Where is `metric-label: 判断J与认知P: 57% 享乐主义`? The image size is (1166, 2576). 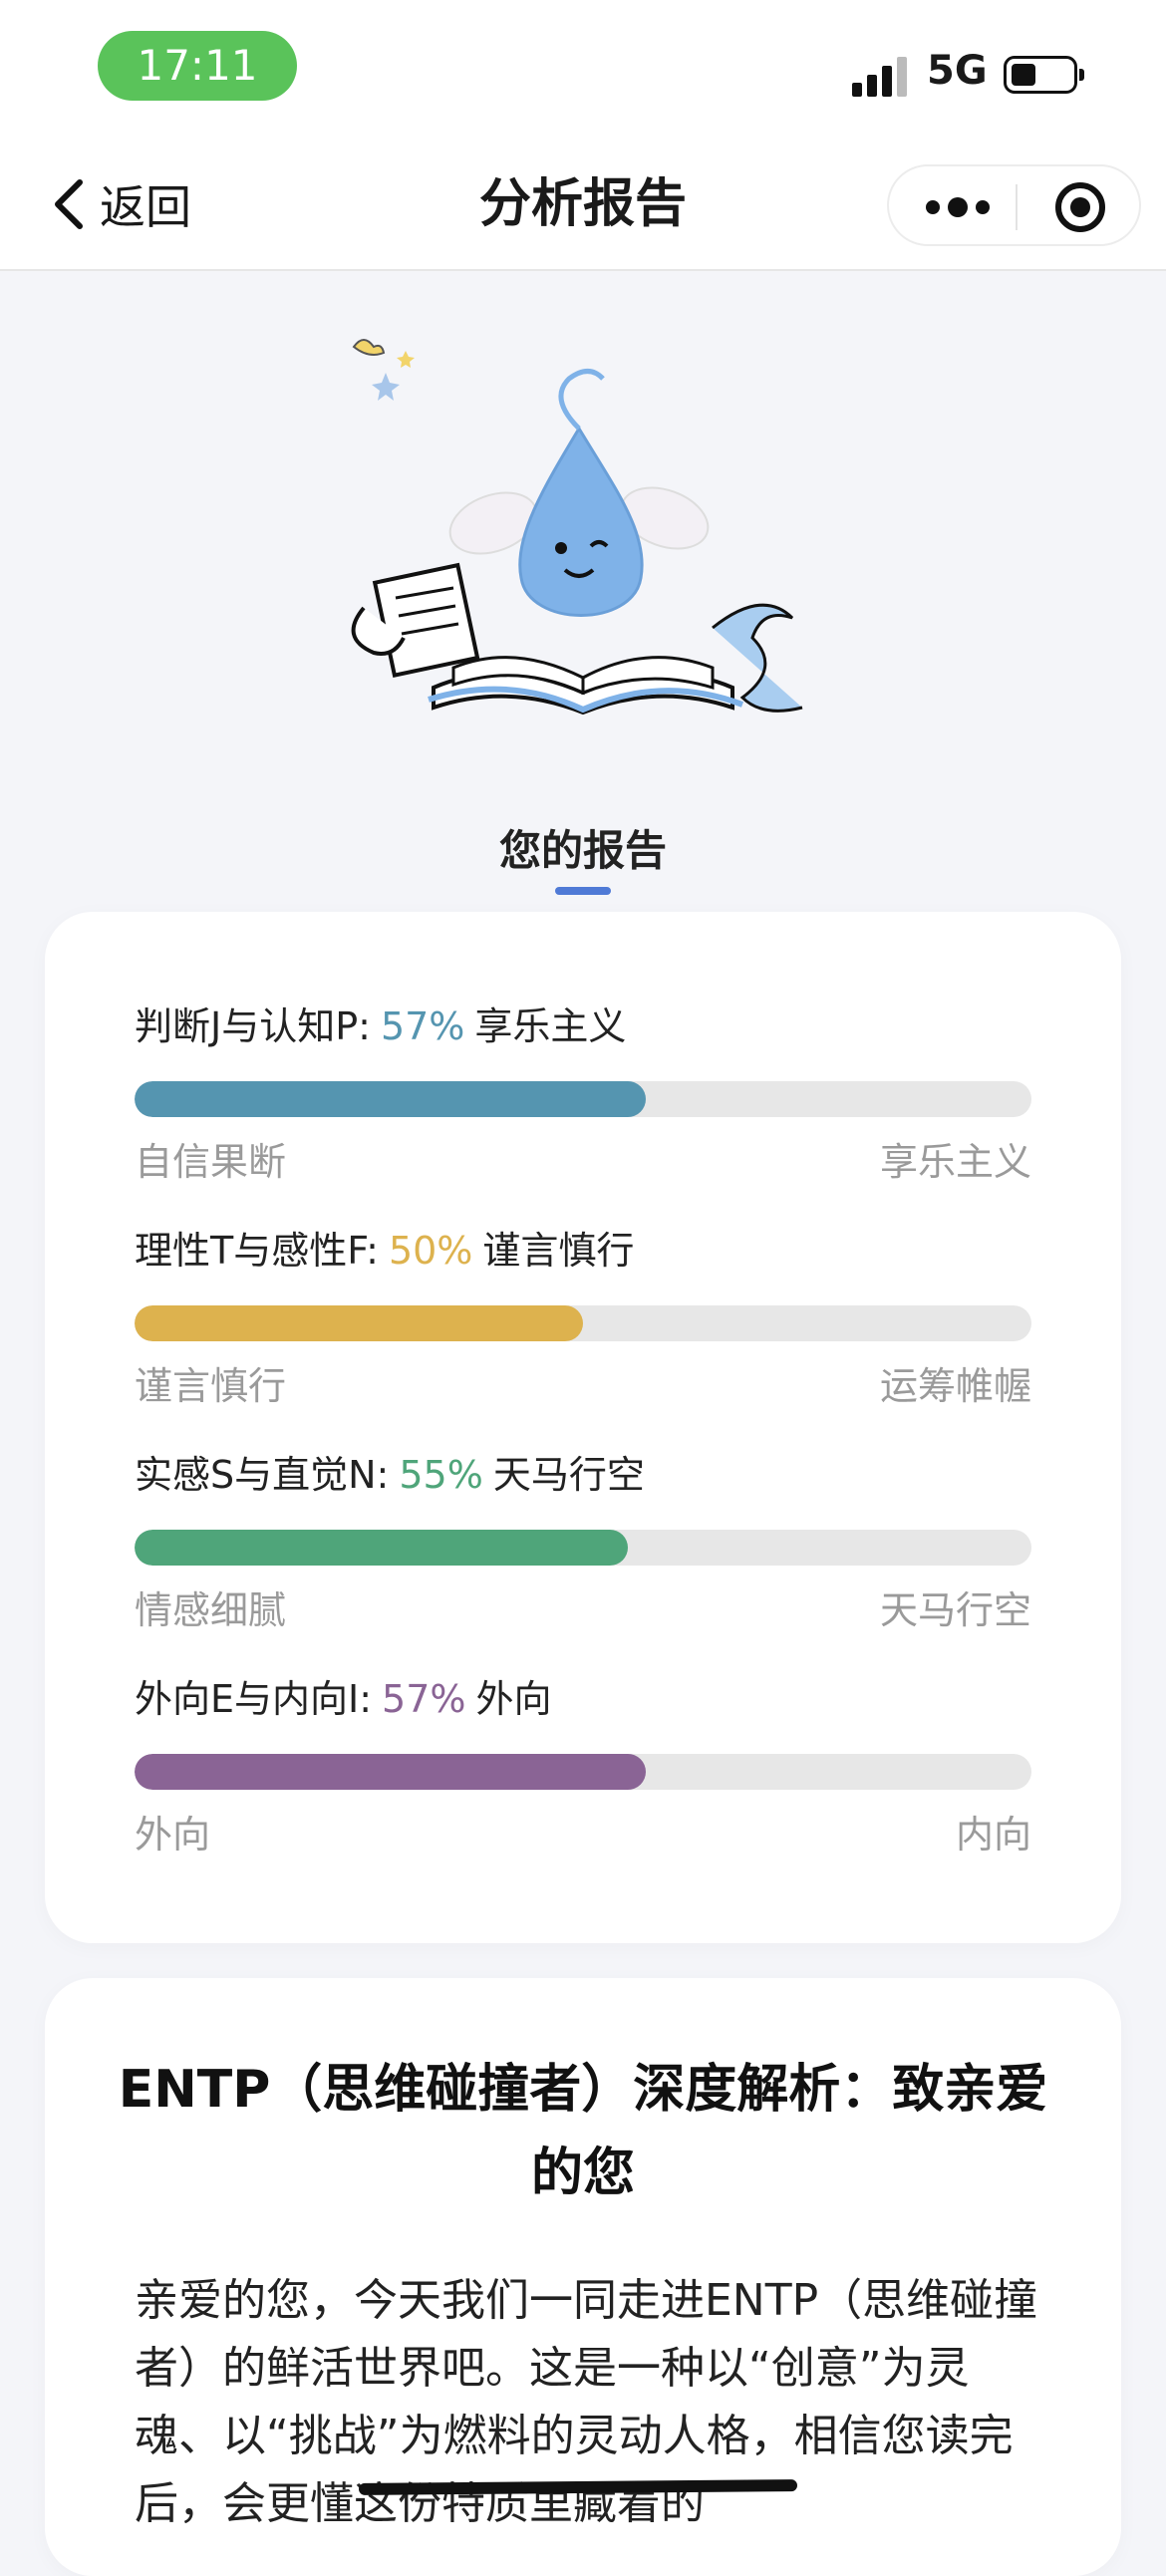
metric-label: 判断J与认知P: 57% 享乐主义 is located at coordinates (583, 1026).